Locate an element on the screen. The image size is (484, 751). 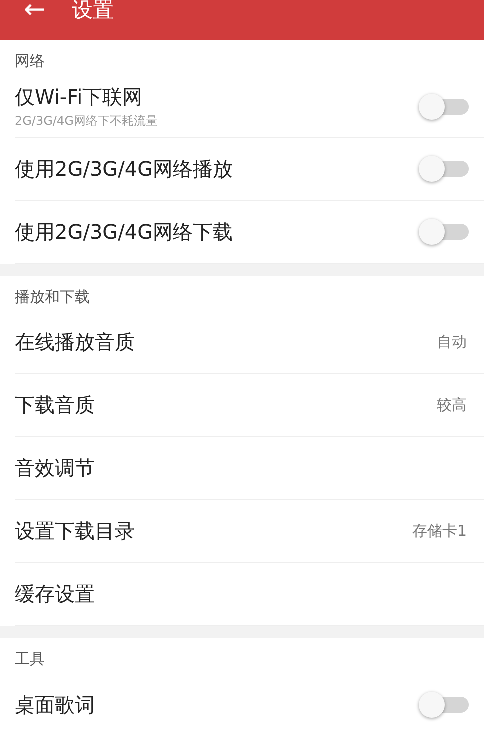
settings-row: 音效调节 is located at coordinates (249, 468).